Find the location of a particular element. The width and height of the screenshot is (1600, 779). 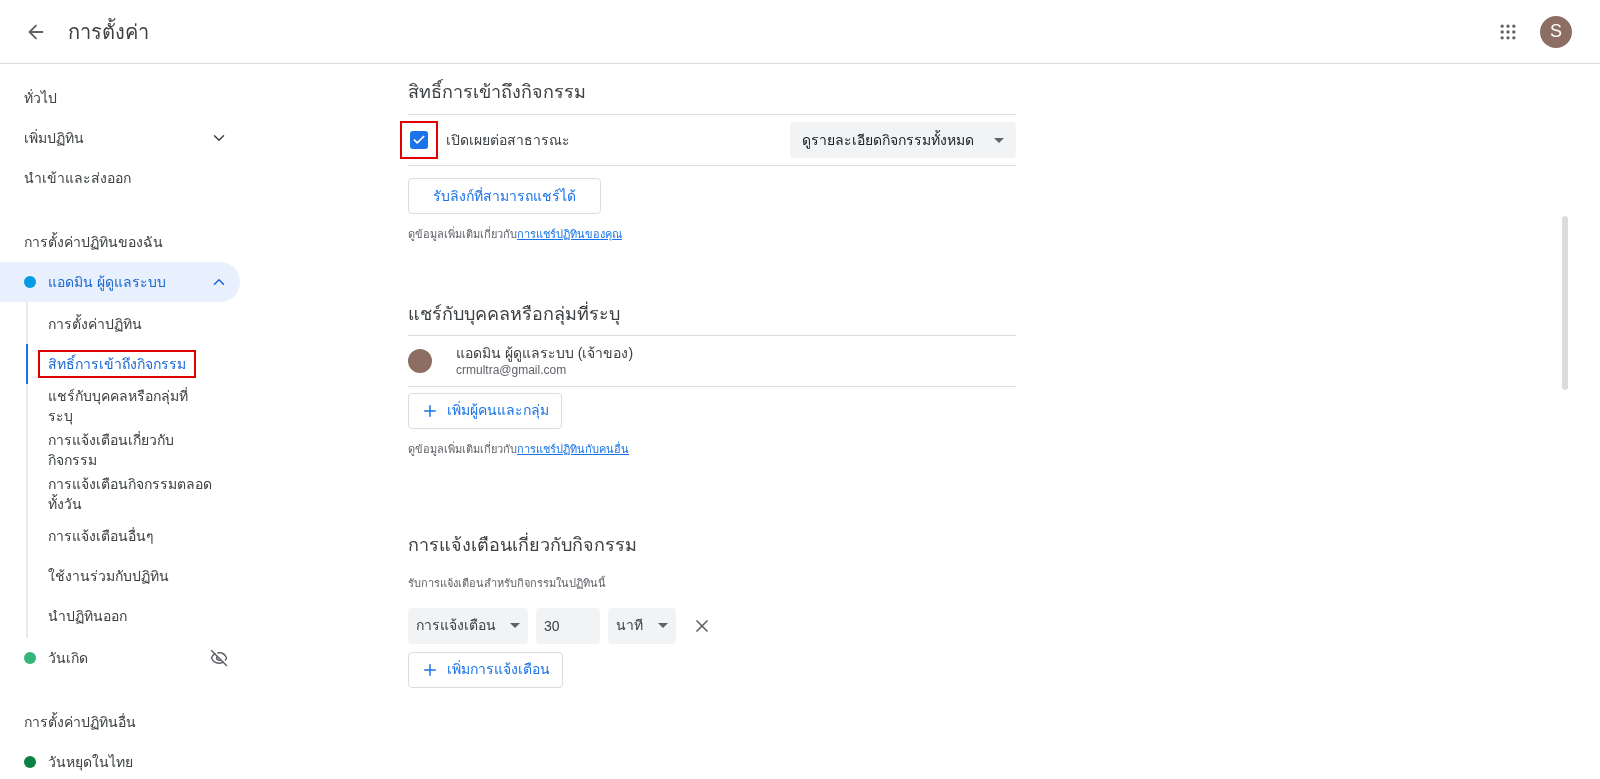

unit-dropdown: นาที is located at coordinates (642, 625).